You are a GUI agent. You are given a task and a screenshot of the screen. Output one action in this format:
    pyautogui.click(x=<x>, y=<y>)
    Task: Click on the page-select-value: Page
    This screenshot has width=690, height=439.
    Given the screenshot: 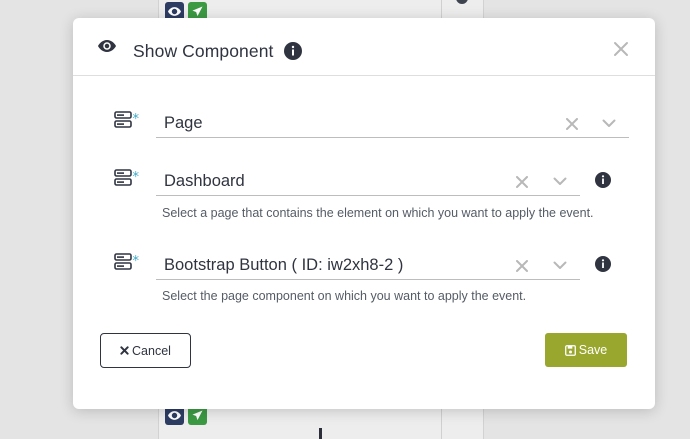 What is the action you would take?
    pyautogui.click(x=183, y=123)
    